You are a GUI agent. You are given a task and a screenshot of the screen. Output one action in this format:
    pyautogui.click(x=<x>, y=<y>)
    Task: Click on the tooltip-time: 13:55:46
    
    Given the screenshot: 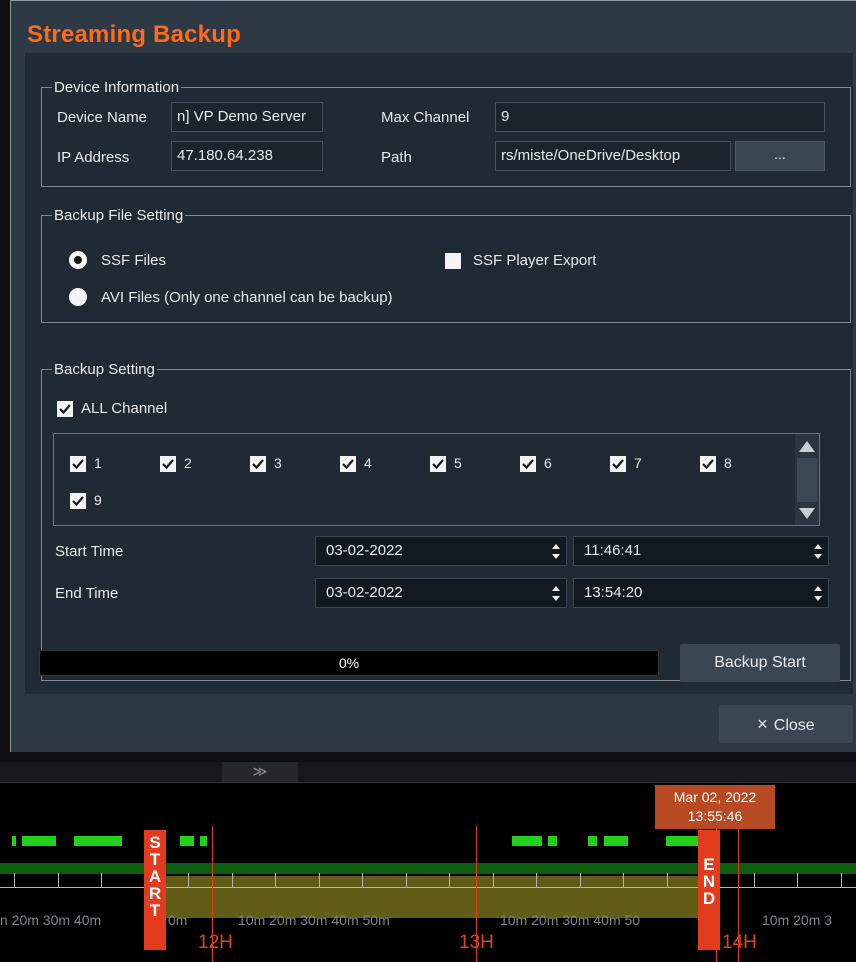 What is the action you would take?
    pyautogui.click(x=715, y=816)
    